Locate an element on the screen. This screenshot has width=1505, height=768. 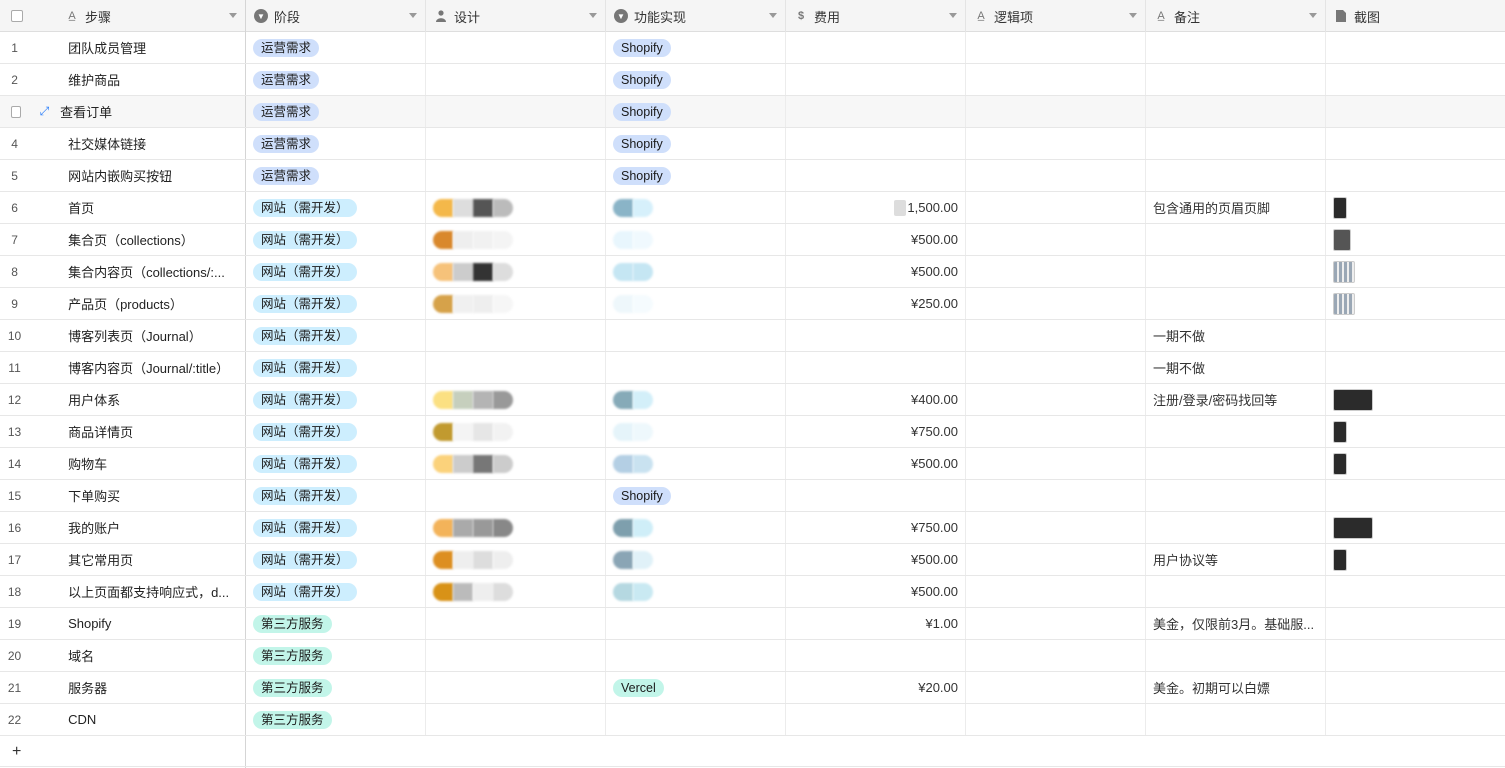
table-row: 17 其它常用页 网站（需开发） ¥500.00 用户协议等 is located at coordinates (752, 560).